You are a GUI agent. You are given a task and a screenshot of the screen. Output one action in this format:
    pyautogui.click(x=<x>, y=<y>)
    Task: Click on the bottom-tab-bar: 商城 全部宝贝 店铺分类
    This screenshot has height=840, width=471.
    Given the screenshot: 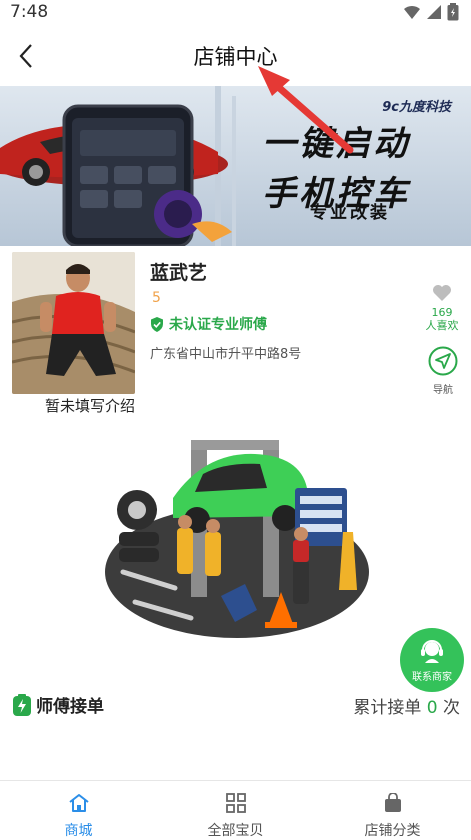 What is the action you would take?
    pyautogui.click(x=235, y=810)
    